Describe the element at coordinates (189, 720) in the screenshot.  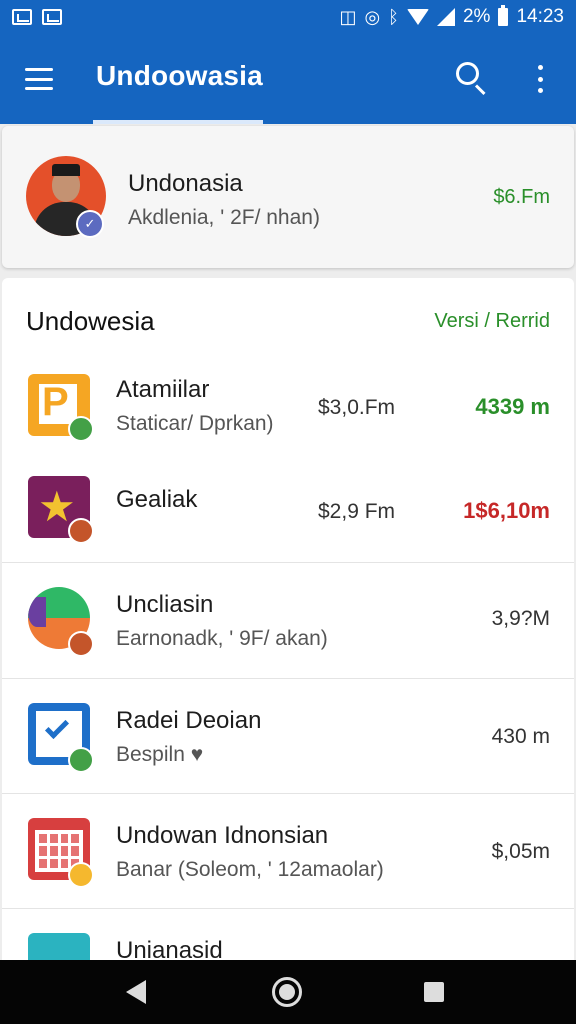
I see `app-title: Radei Deoian` at that location.